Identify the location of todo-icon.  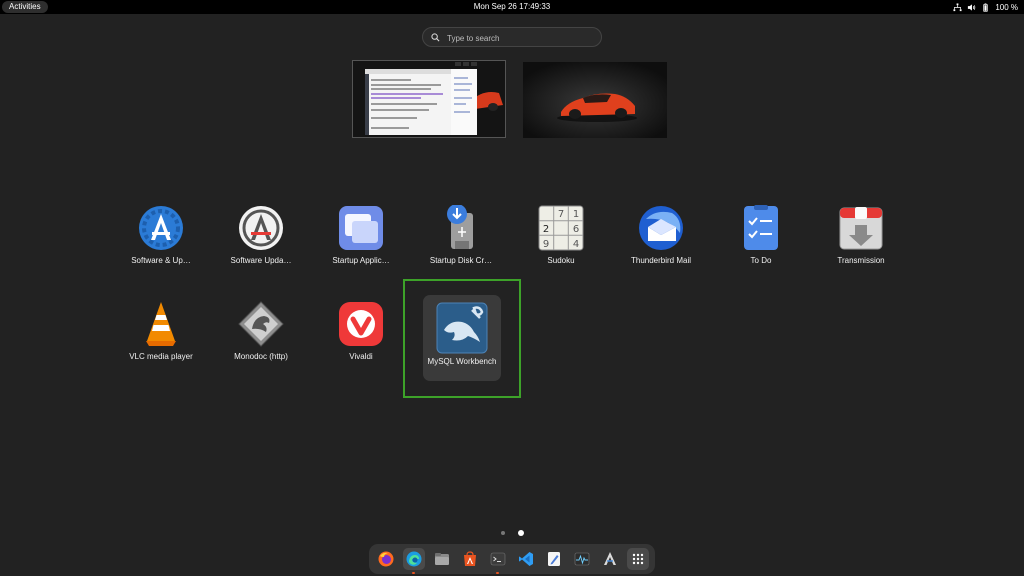
(761, 227).